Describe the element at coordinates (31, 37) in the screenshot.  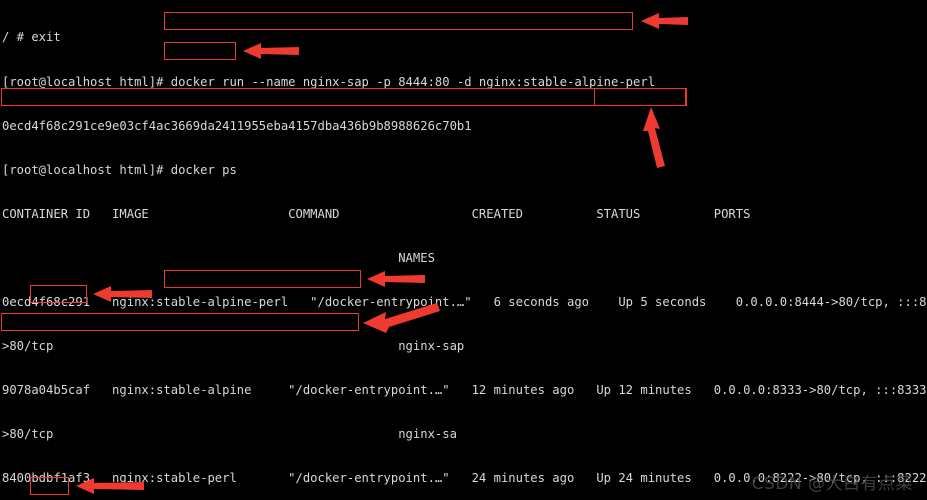
I see `terminal-line: / # exit` at that location.